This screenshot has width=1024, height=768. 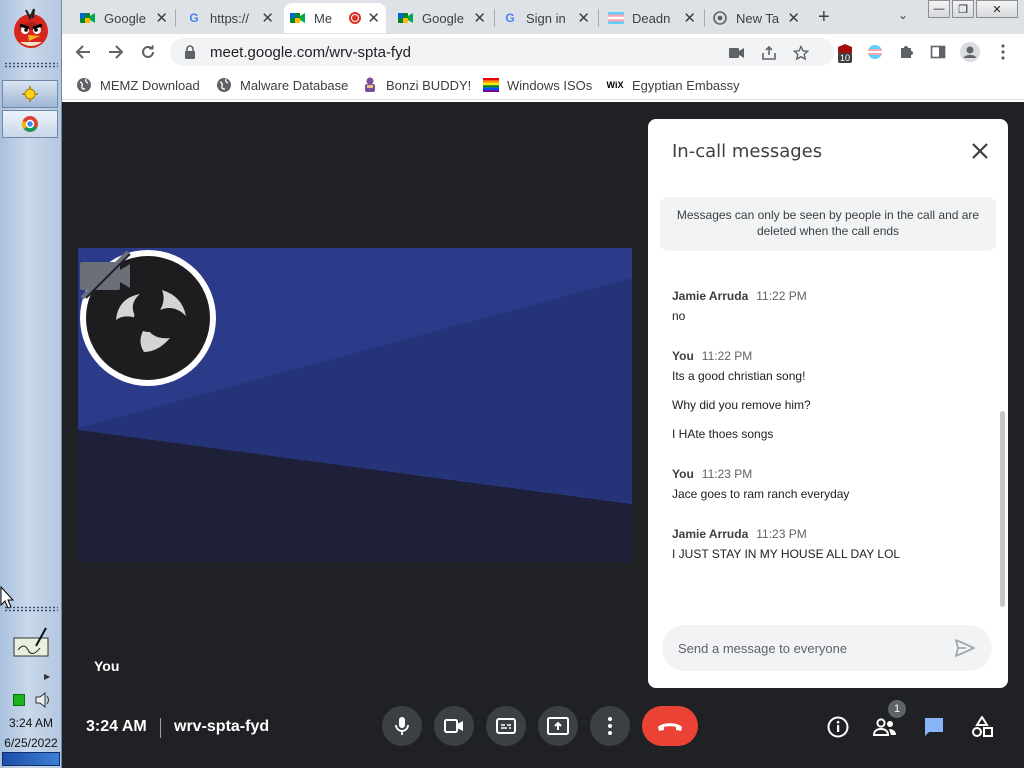 I want to click on bookmark-windows-isos: Windows ISOs, so click(x=537, y=85).